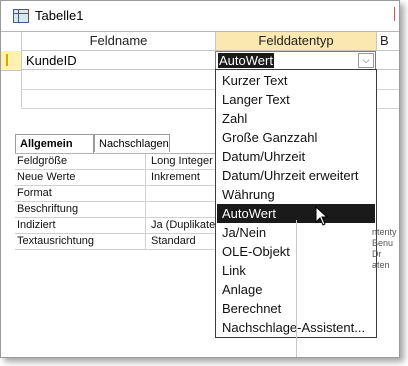 Image resolution: width=408 pixels, height=366 pixels. What do you see at coordinates (200, 16) in the screenshot?
I see `document-tab-bar: Tabelle1` at bounding box center [200, 16].